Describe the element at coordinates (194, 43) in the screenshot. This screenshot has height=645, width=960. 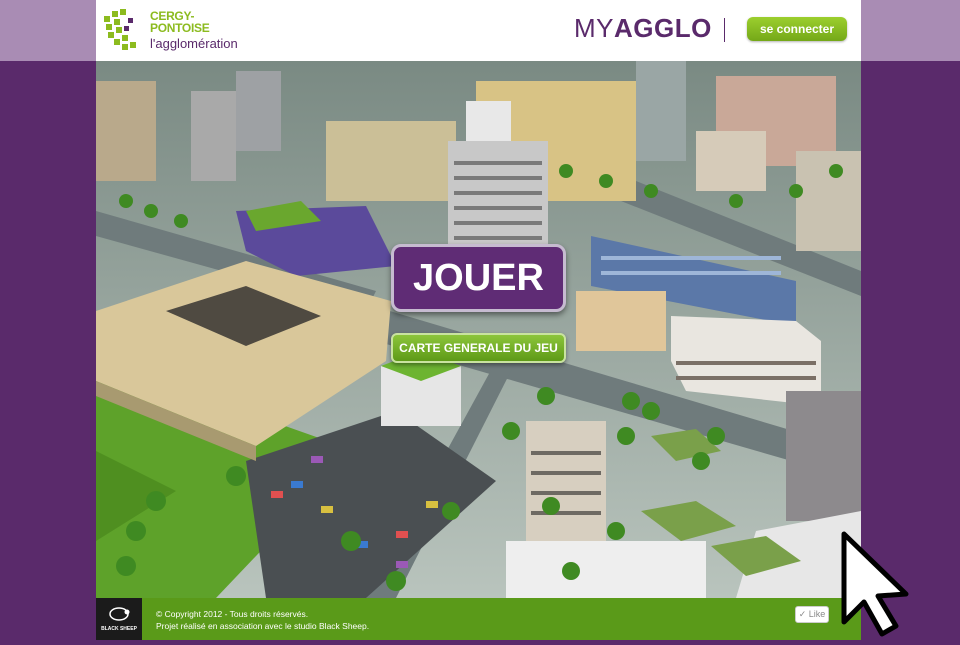
I see `logo-subtitle: l'agglomération` at that location.